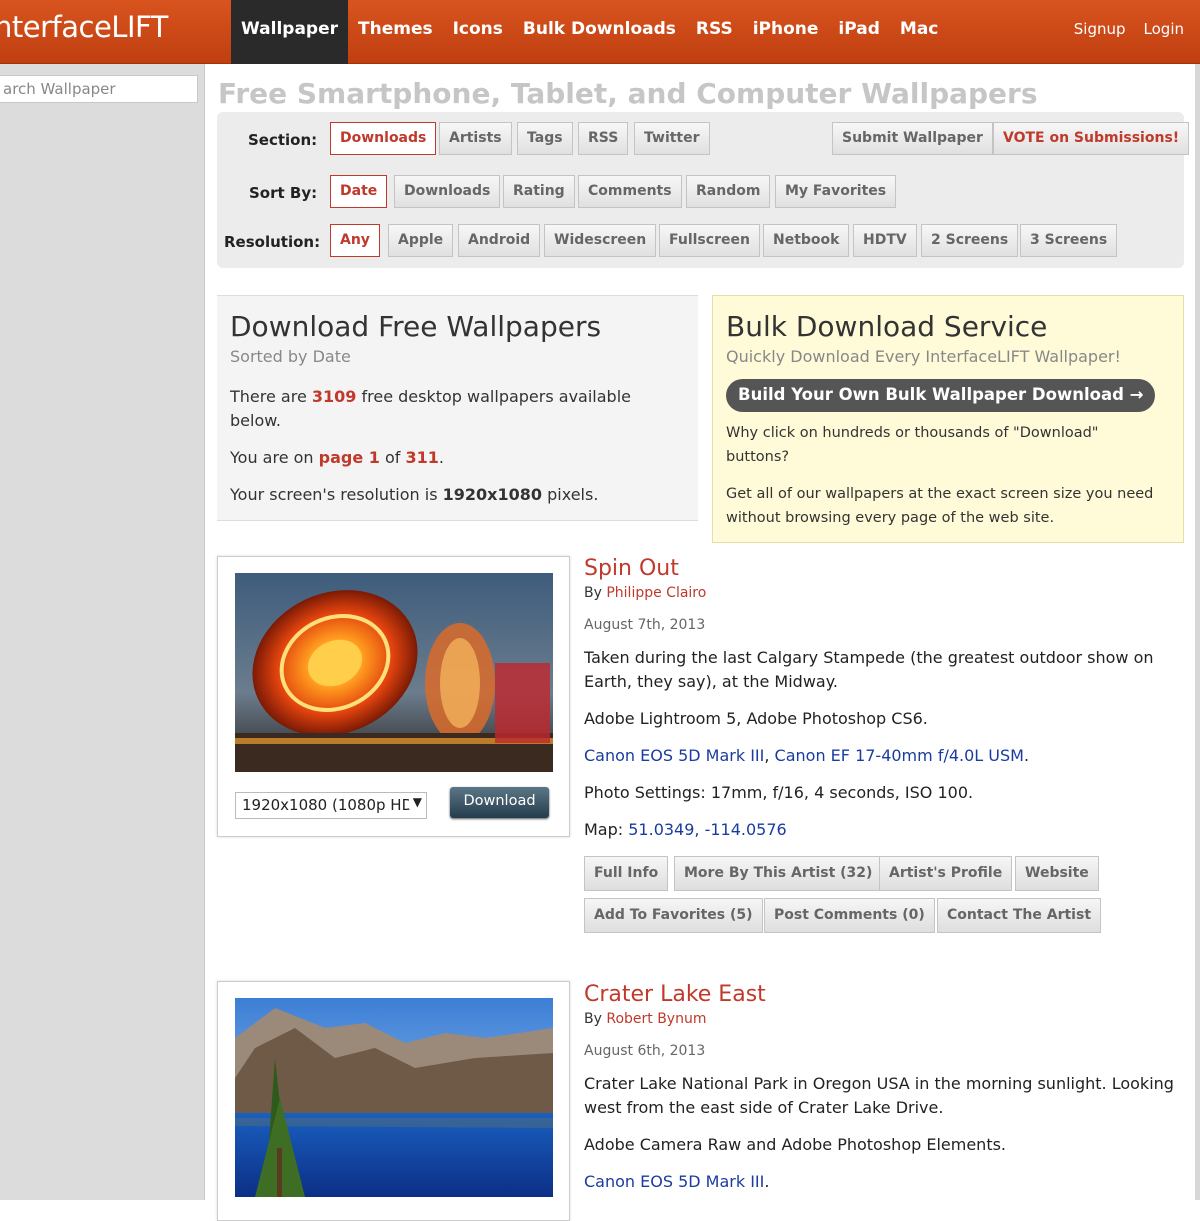 The image size is (1200, 1221). What do you see at coordinates (289, 32) in the screenshot?
I see `nav-wallpaper: Wallpaper` at bounding box center [289, 32].